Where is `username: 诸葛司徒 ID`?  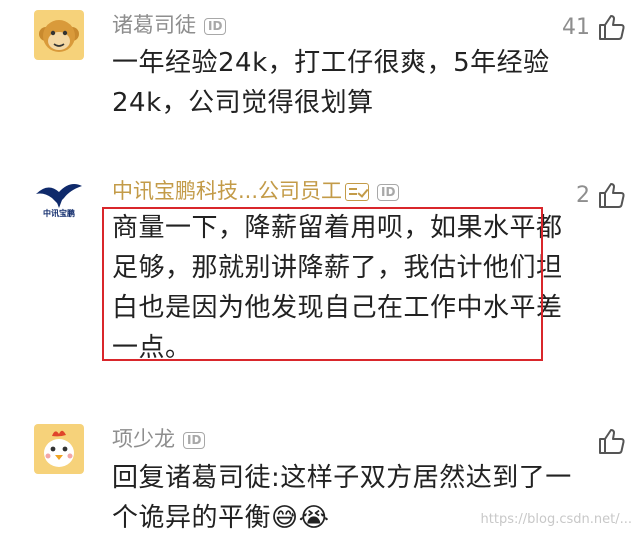
username: 诸葛司徒 ID is located at coordinates (169, 25).